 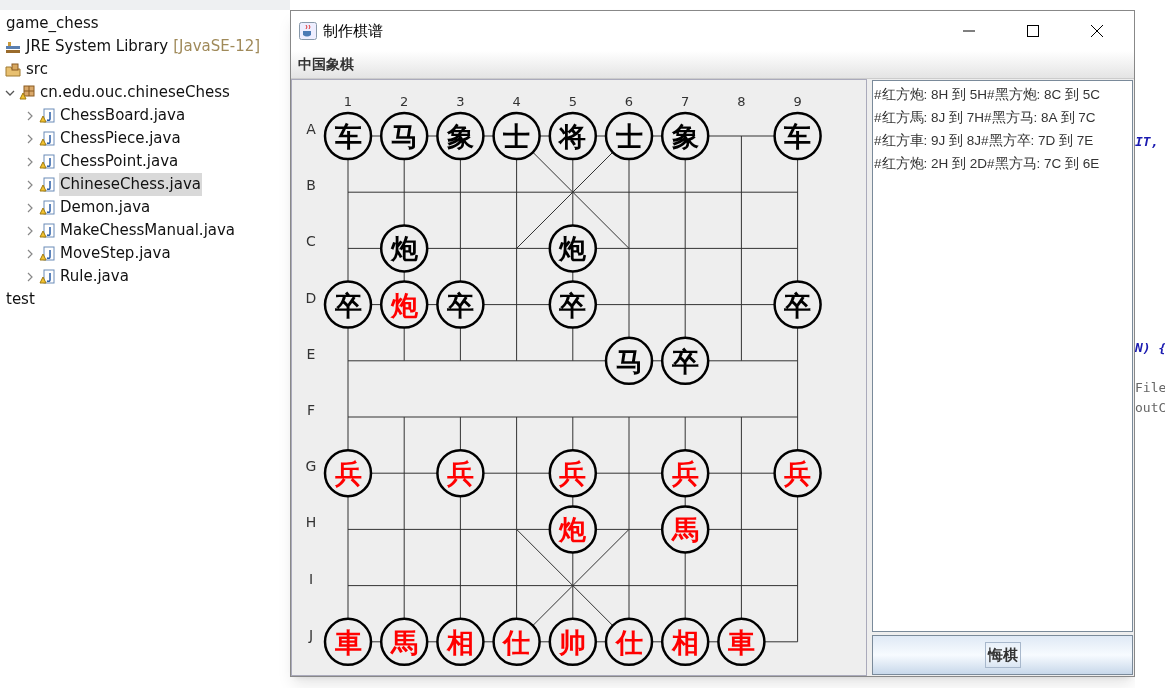 What do you see at coordinates (311, 578) in the screenshot?
I see `rank-label: I` at bounding box center [311, 578].